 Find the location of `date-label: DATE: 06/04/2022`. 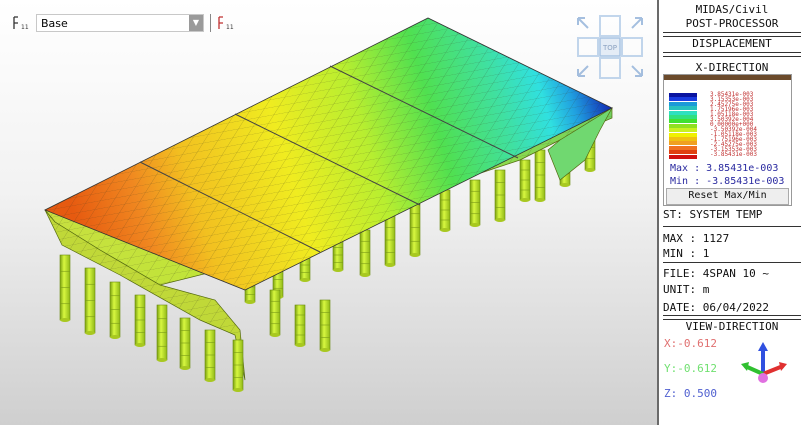

date-label: DATE: 06/04/2022 is located at coordinates (716, 307).